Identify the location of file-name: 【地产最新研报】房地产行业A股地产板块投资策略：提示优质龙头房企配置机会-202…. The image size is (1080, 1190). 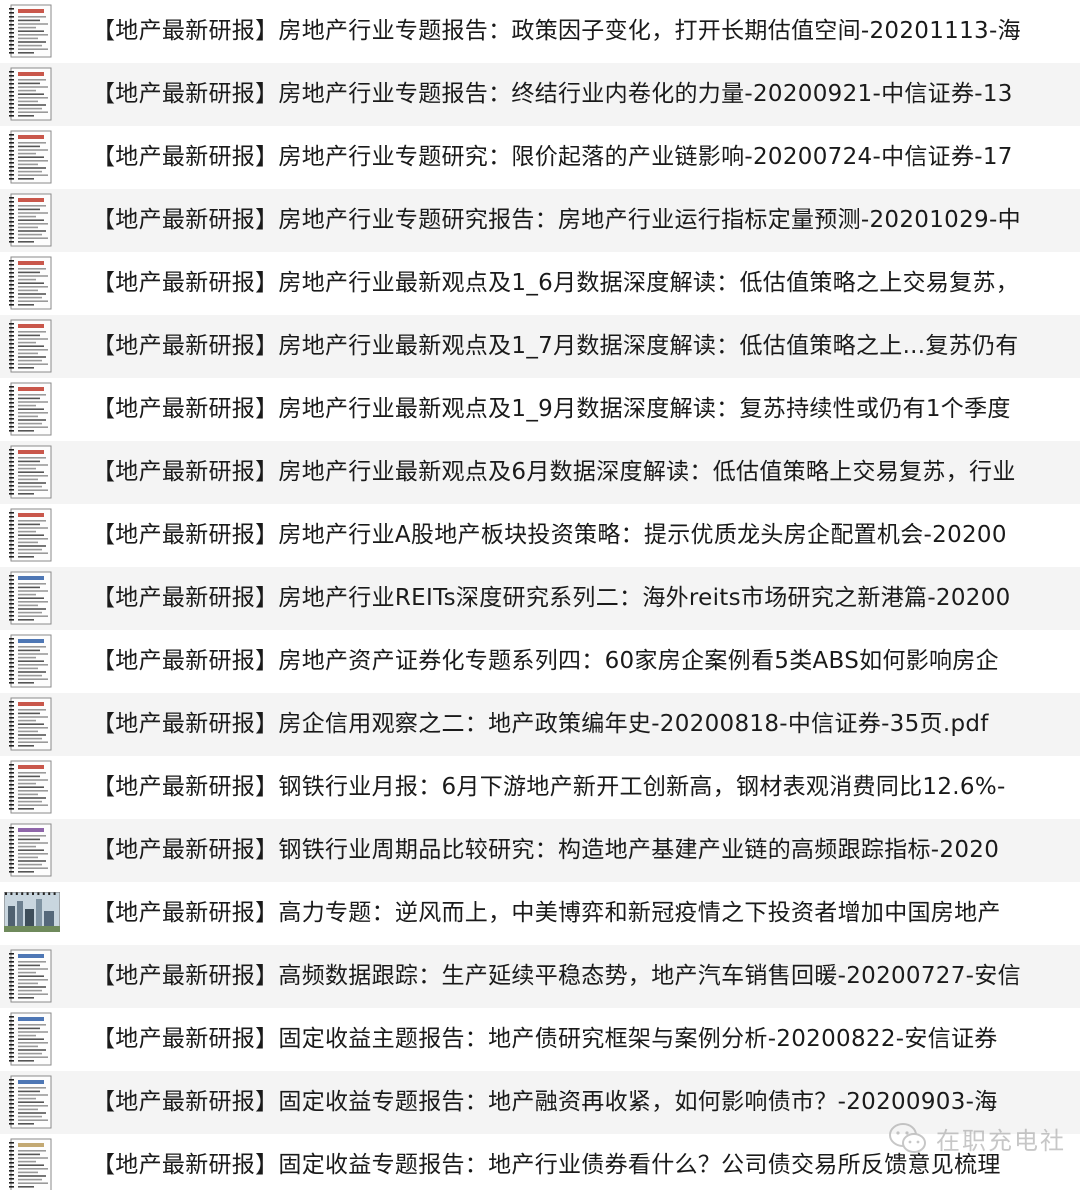
(549, 535).